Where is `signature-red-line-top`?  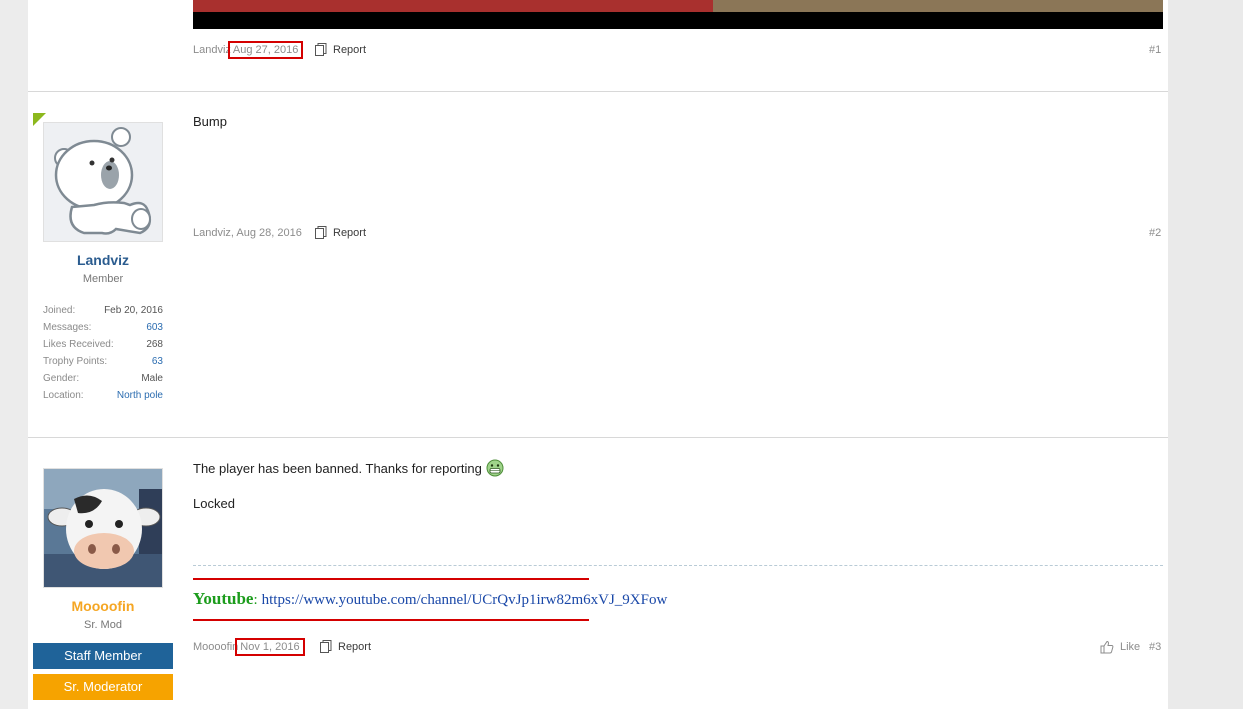
signature-red-line-top is located at coordinates (391, 579).